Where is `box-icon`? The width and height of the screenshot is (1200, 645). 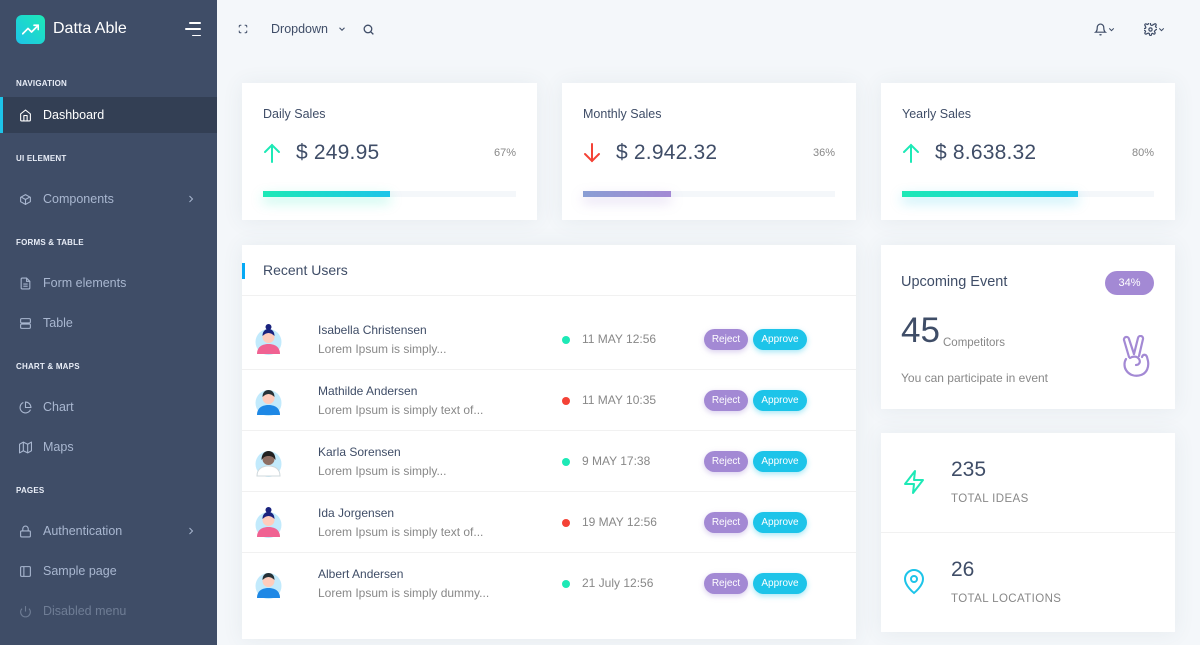
box-icon is located at coordinates (25, 199).